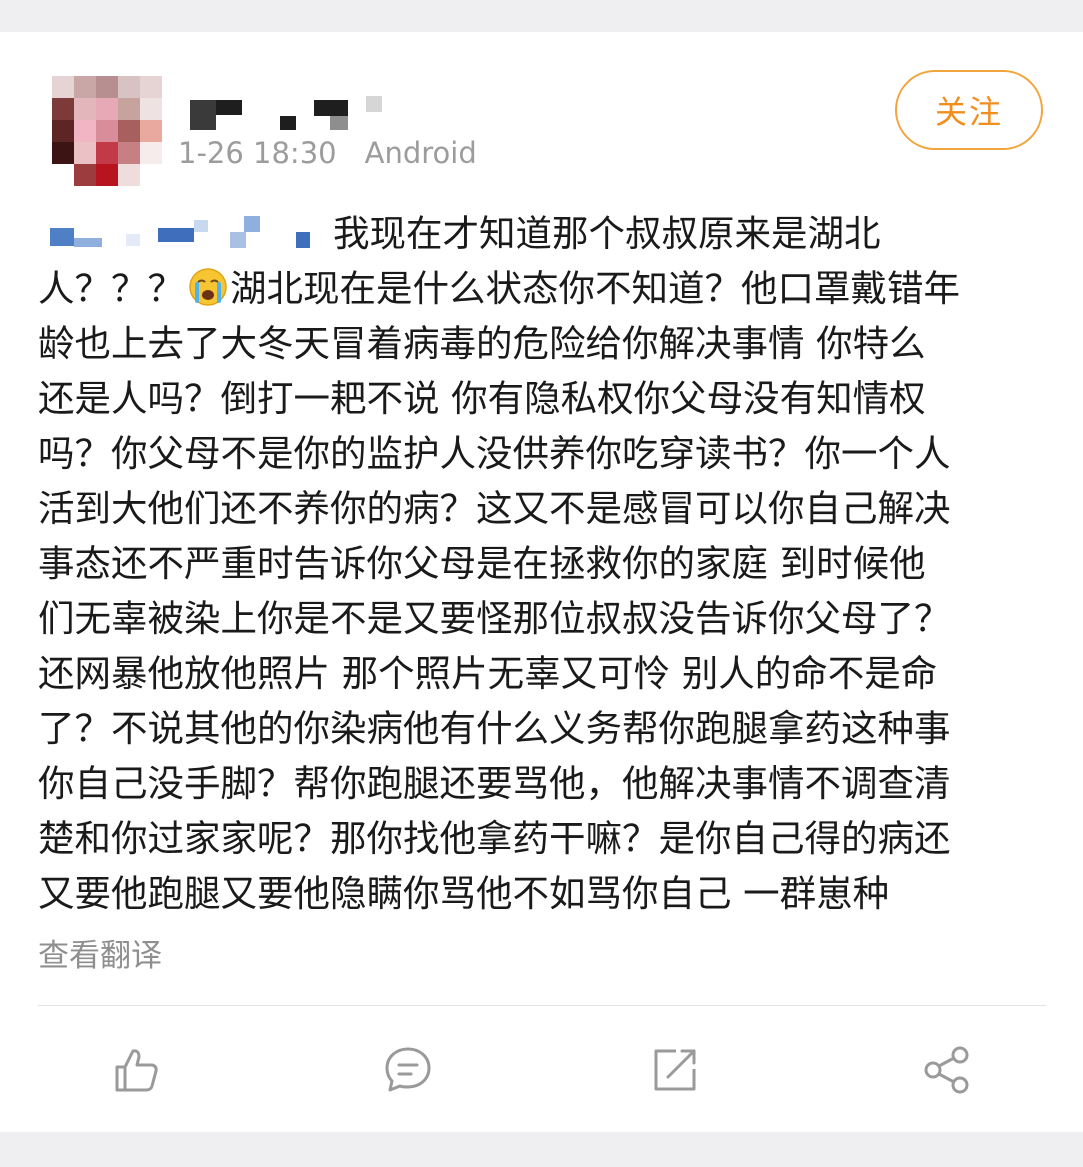 The width and height of the screenshot is (1083, 1167). I want to click on post-meta: 1-26 18:30 Android, so click(327, 153).